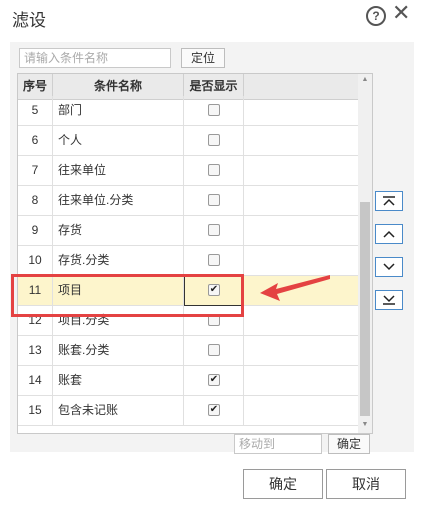 Image resolution: width=424 pixels, height=518 pixels. Describe the element at coordinates (35, 260) in the screenshot. I see `row-number: 10` at that location.